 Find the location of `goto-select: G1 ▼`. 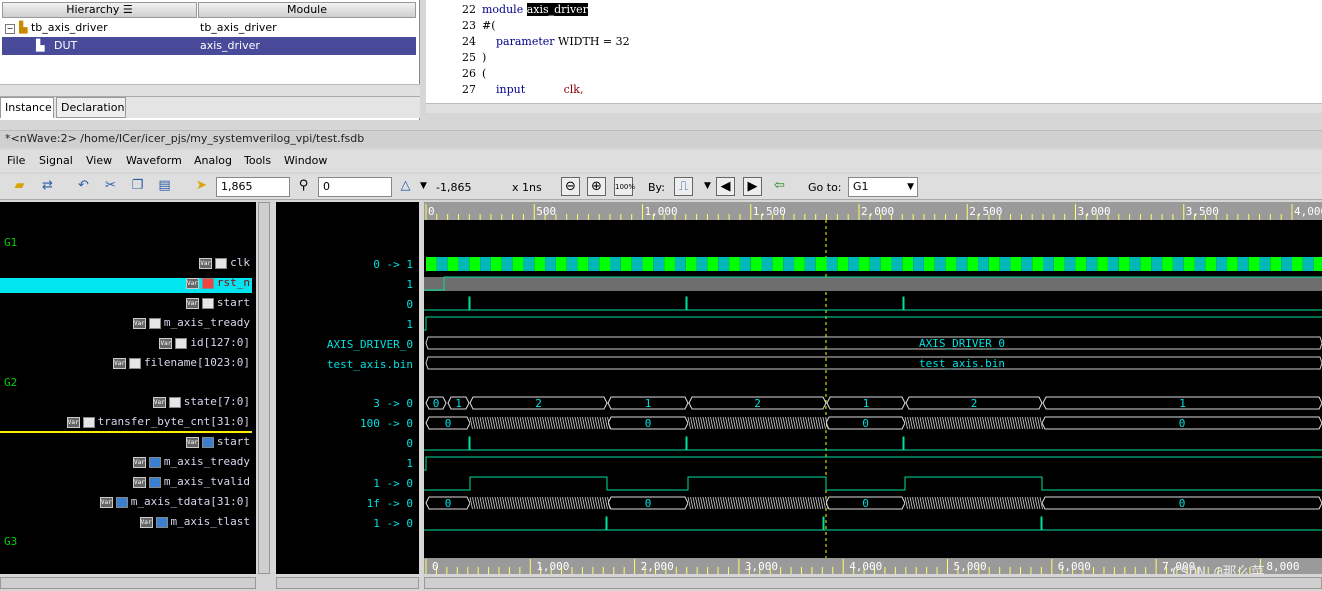

goto-select: G1 ▼ is located at coordinates (883, 187).